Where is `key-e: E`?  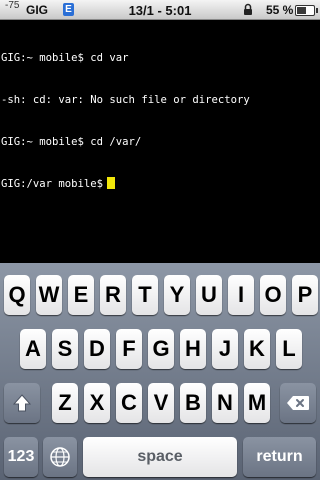
key-e: E is located at coordinates (81, 295).